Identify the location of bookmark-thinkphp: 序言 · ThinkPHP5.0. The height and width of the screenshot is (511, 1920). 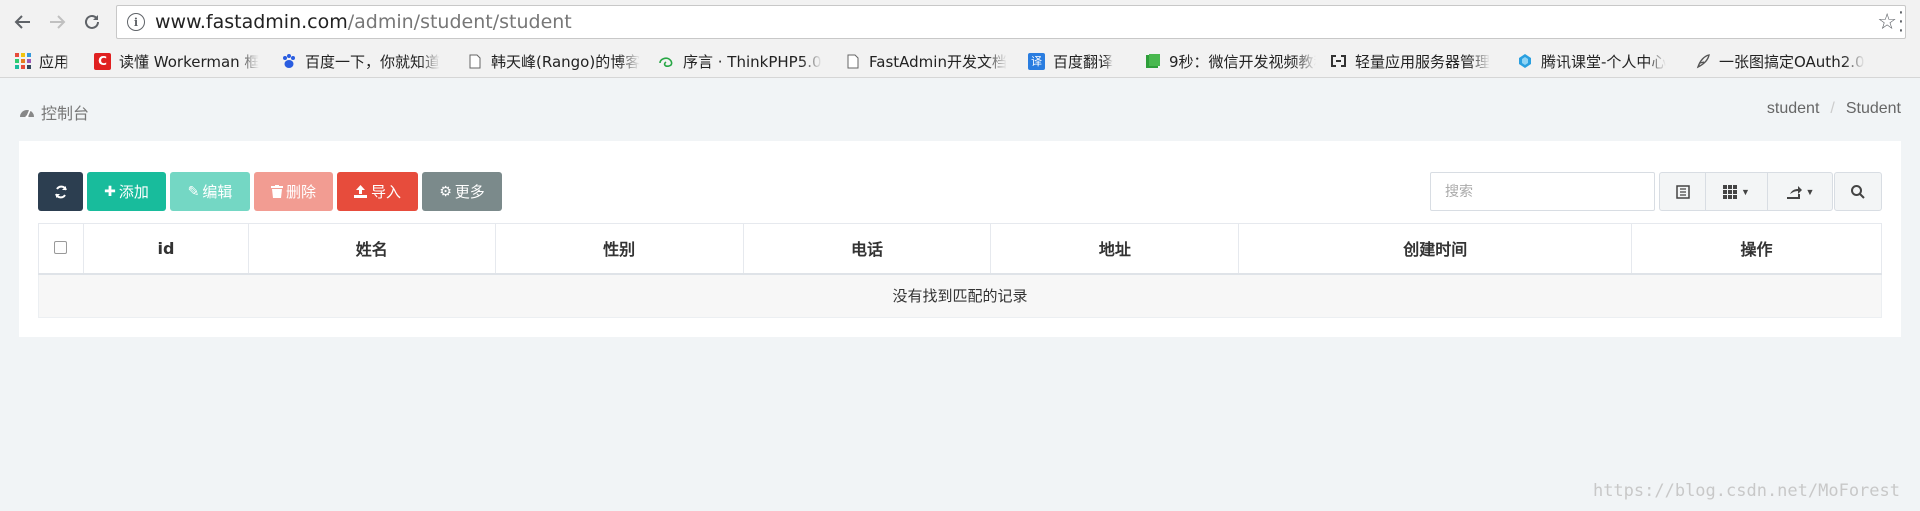
(744, 61).